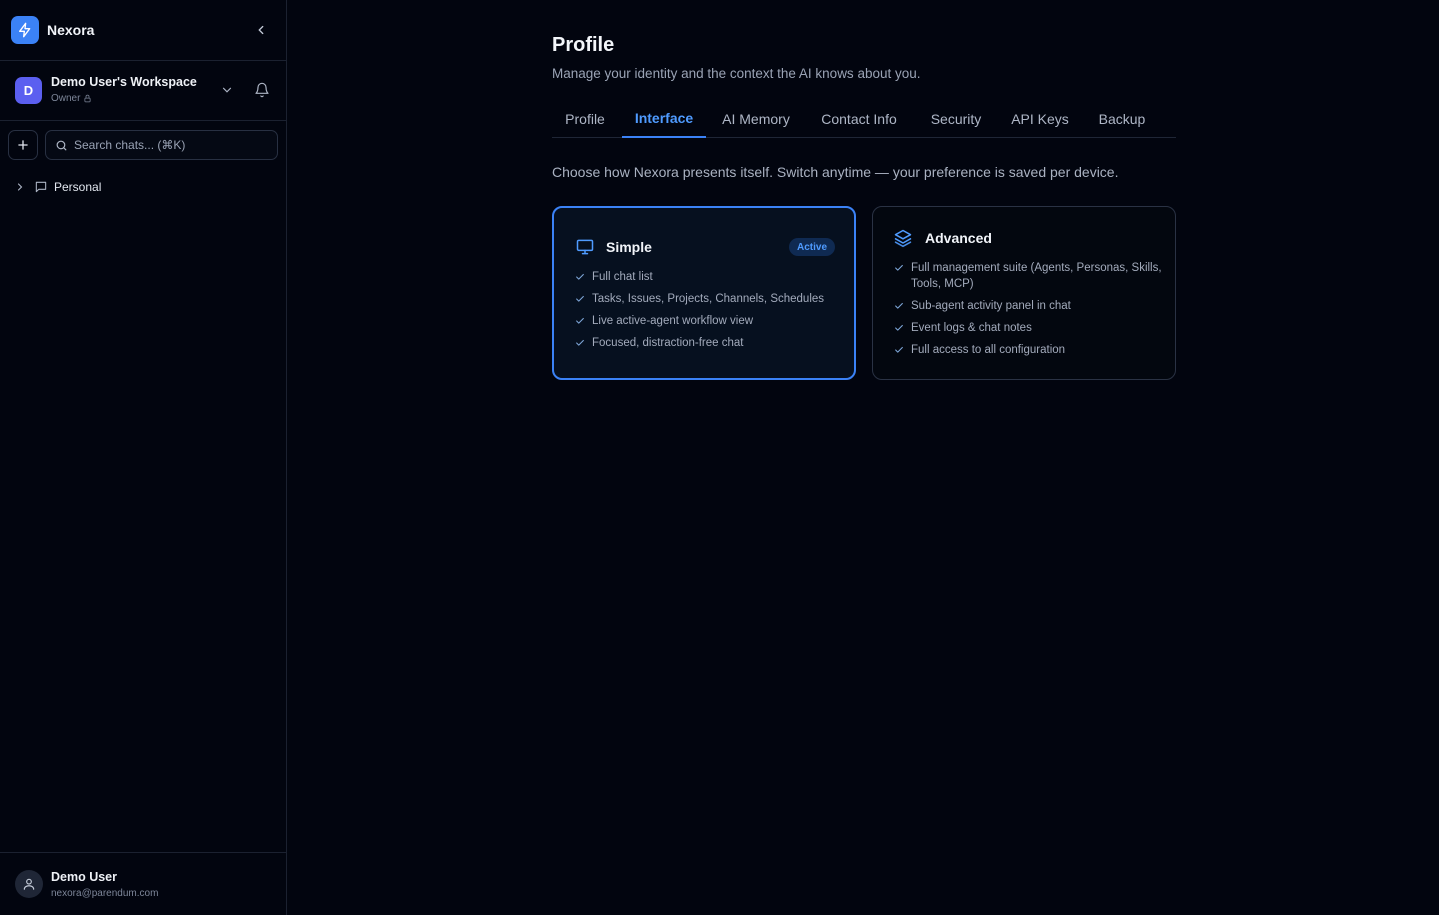  I want to click on search-box, so click(161, 145).